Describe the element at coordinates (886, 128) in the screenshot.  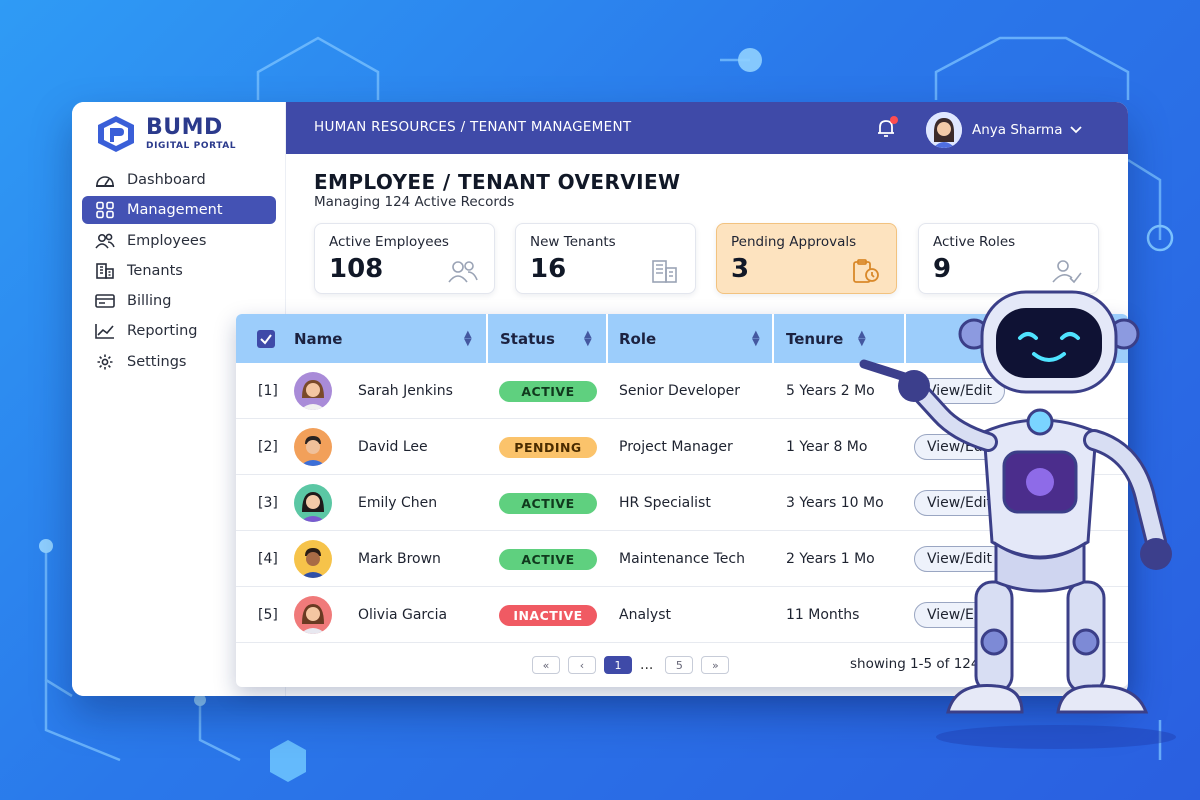
I see `notification-button` at that location.